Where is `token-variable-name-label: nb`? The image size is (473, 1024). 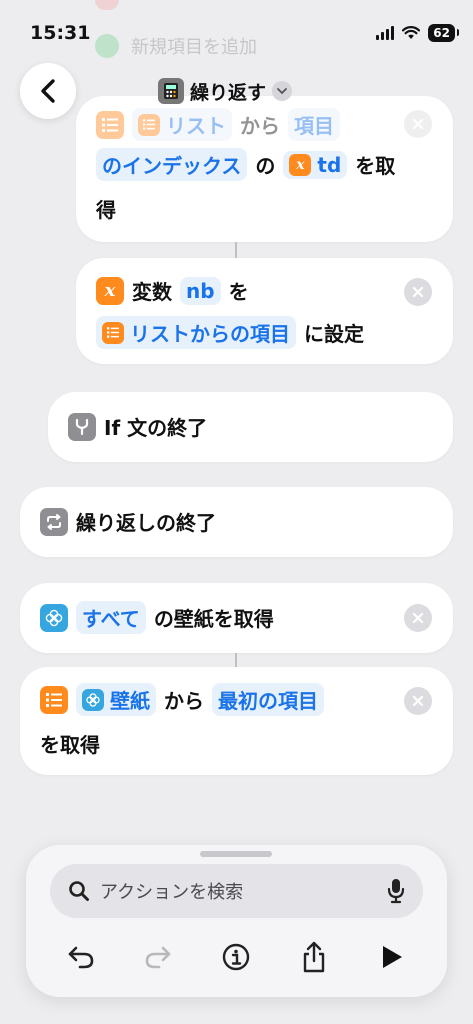
token-variable-name-label: nb is located at coordinates (200, 290).